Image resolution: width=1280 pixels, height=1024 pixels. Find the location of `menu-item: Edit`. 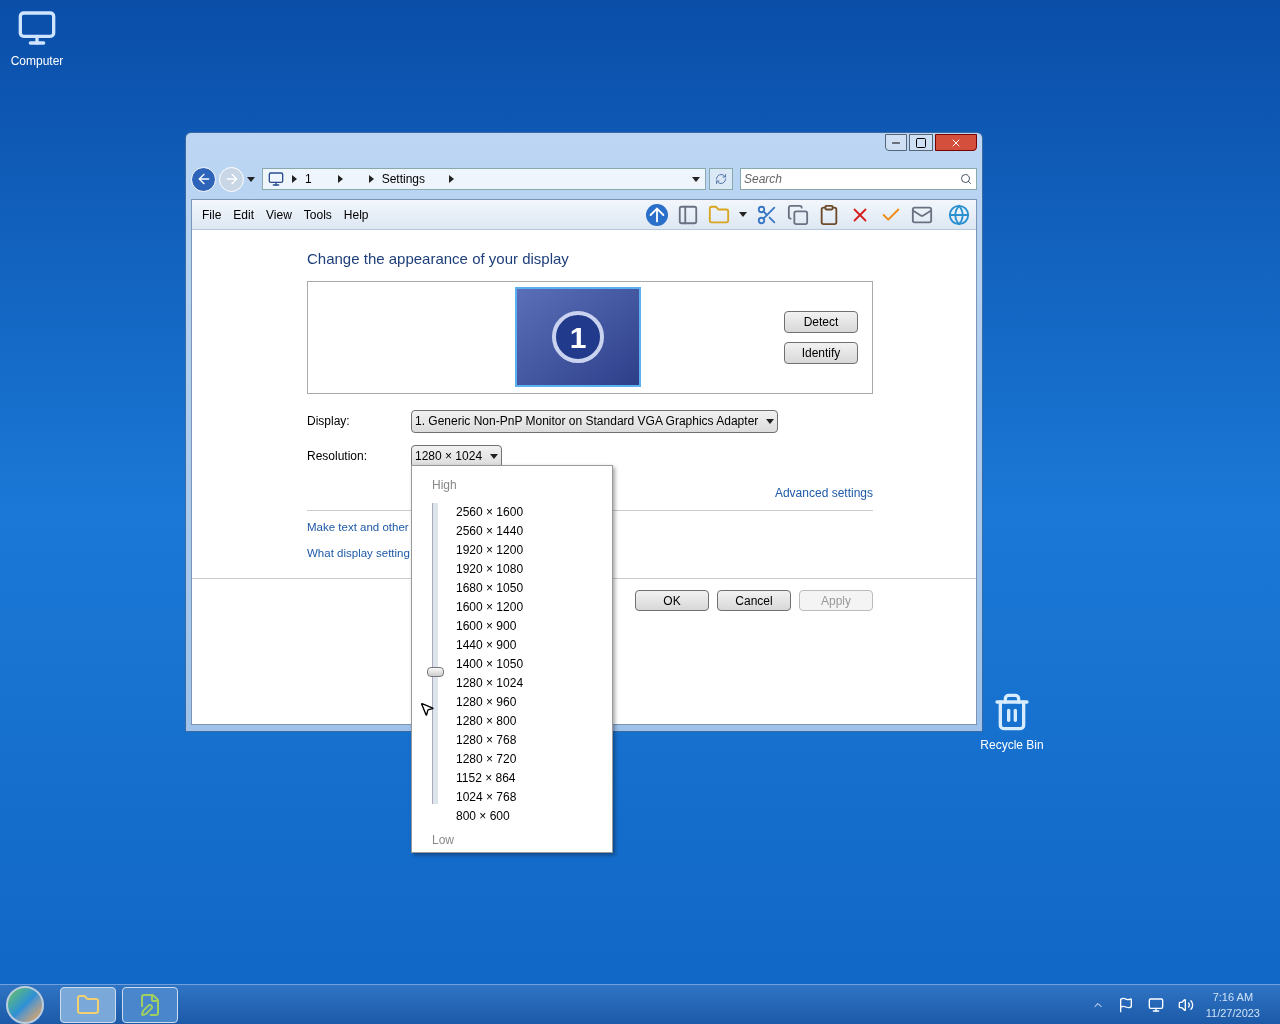

menu-item: Edit is located at coordinates (244, 214).